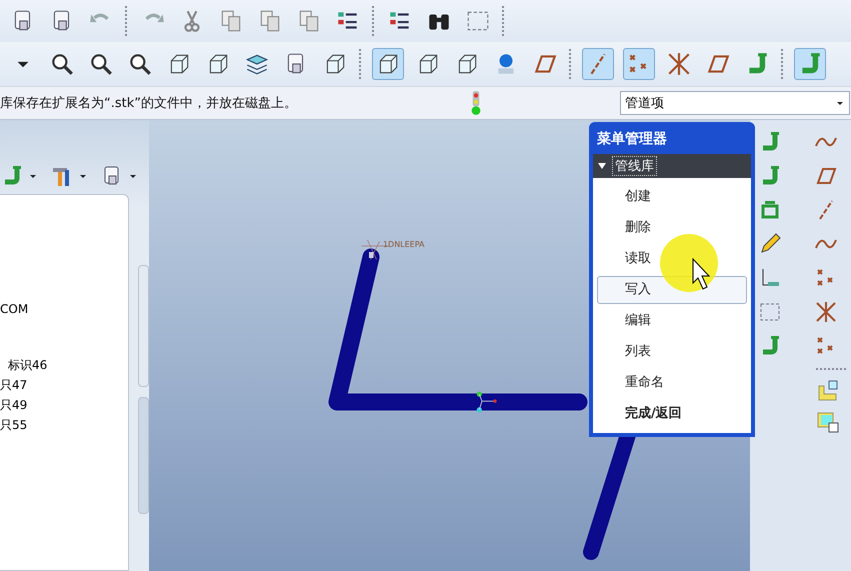 Image resolution: width=851 pixels, height=571 pixels. Describe the element at coordinates (639, 64) in the screenshot. I see `datum-point-icon` at that location.